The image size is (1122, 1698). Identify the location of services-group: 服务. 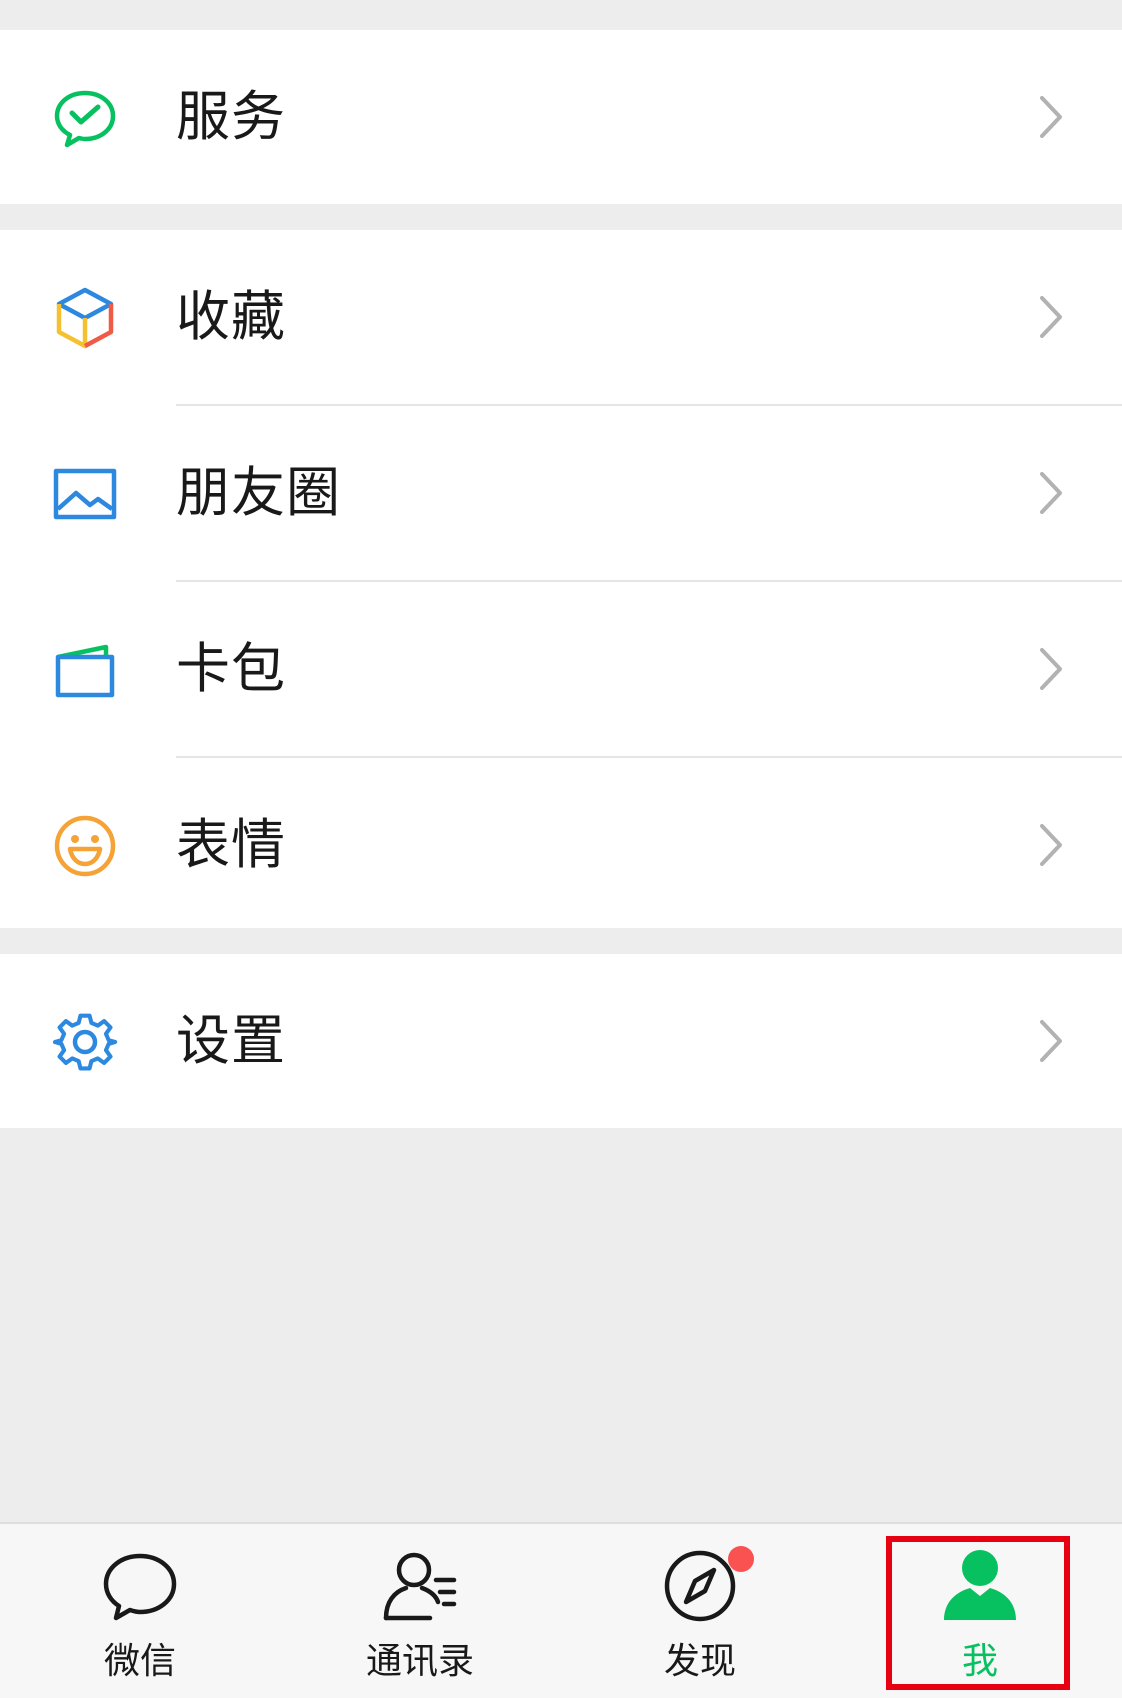
(561, 117).